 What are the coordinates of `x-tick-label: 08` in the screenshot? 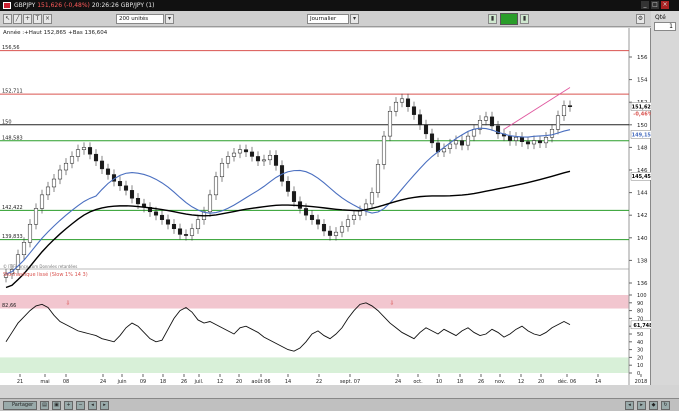 It's located at (66, 382).